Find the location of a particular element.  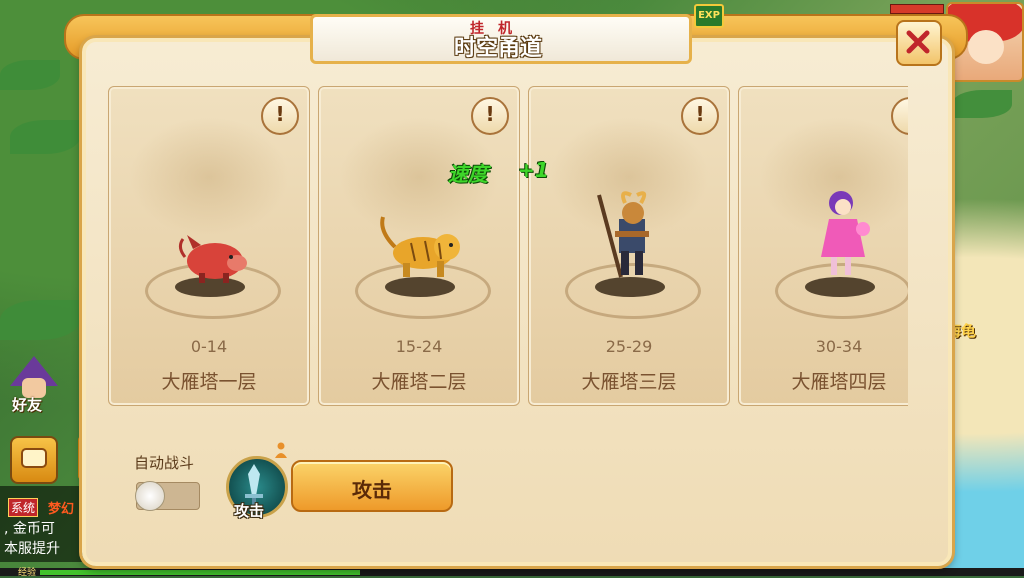

skill-label: 攻击 is located at coordinates (249, 511).